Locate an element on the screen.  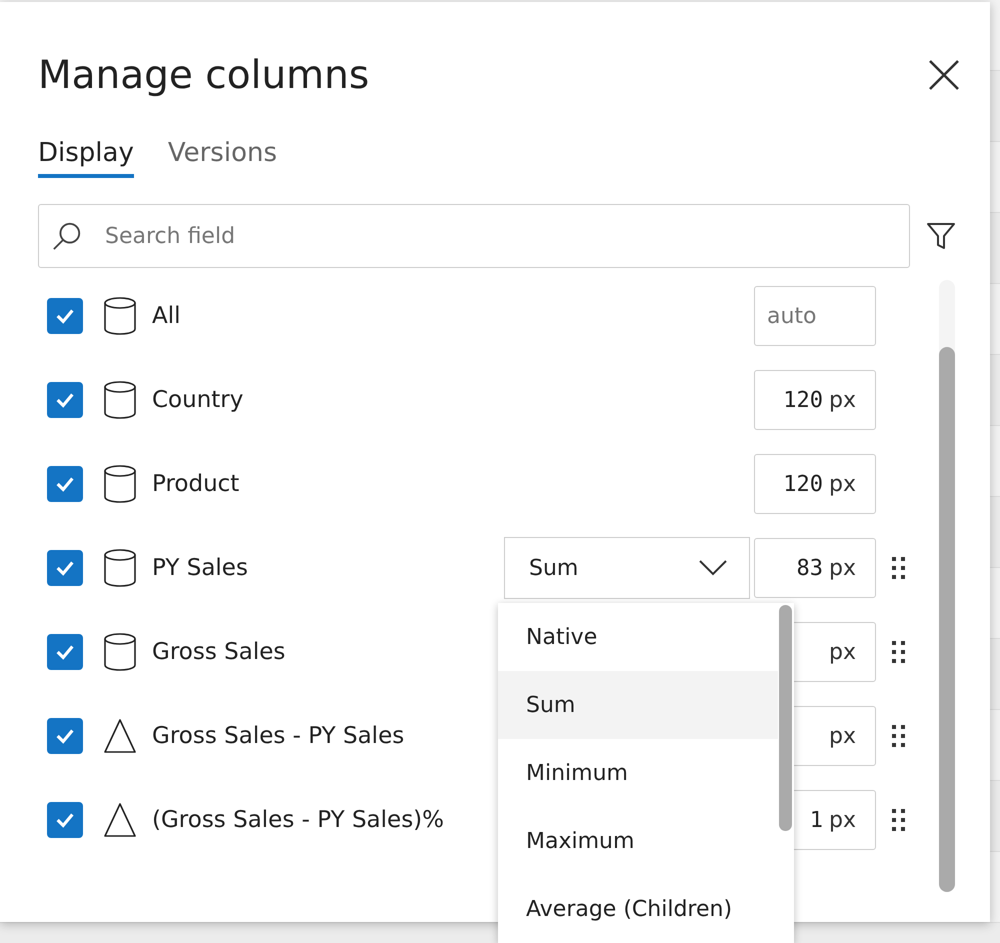
width-field: auto is located at coordinates (815, 316).